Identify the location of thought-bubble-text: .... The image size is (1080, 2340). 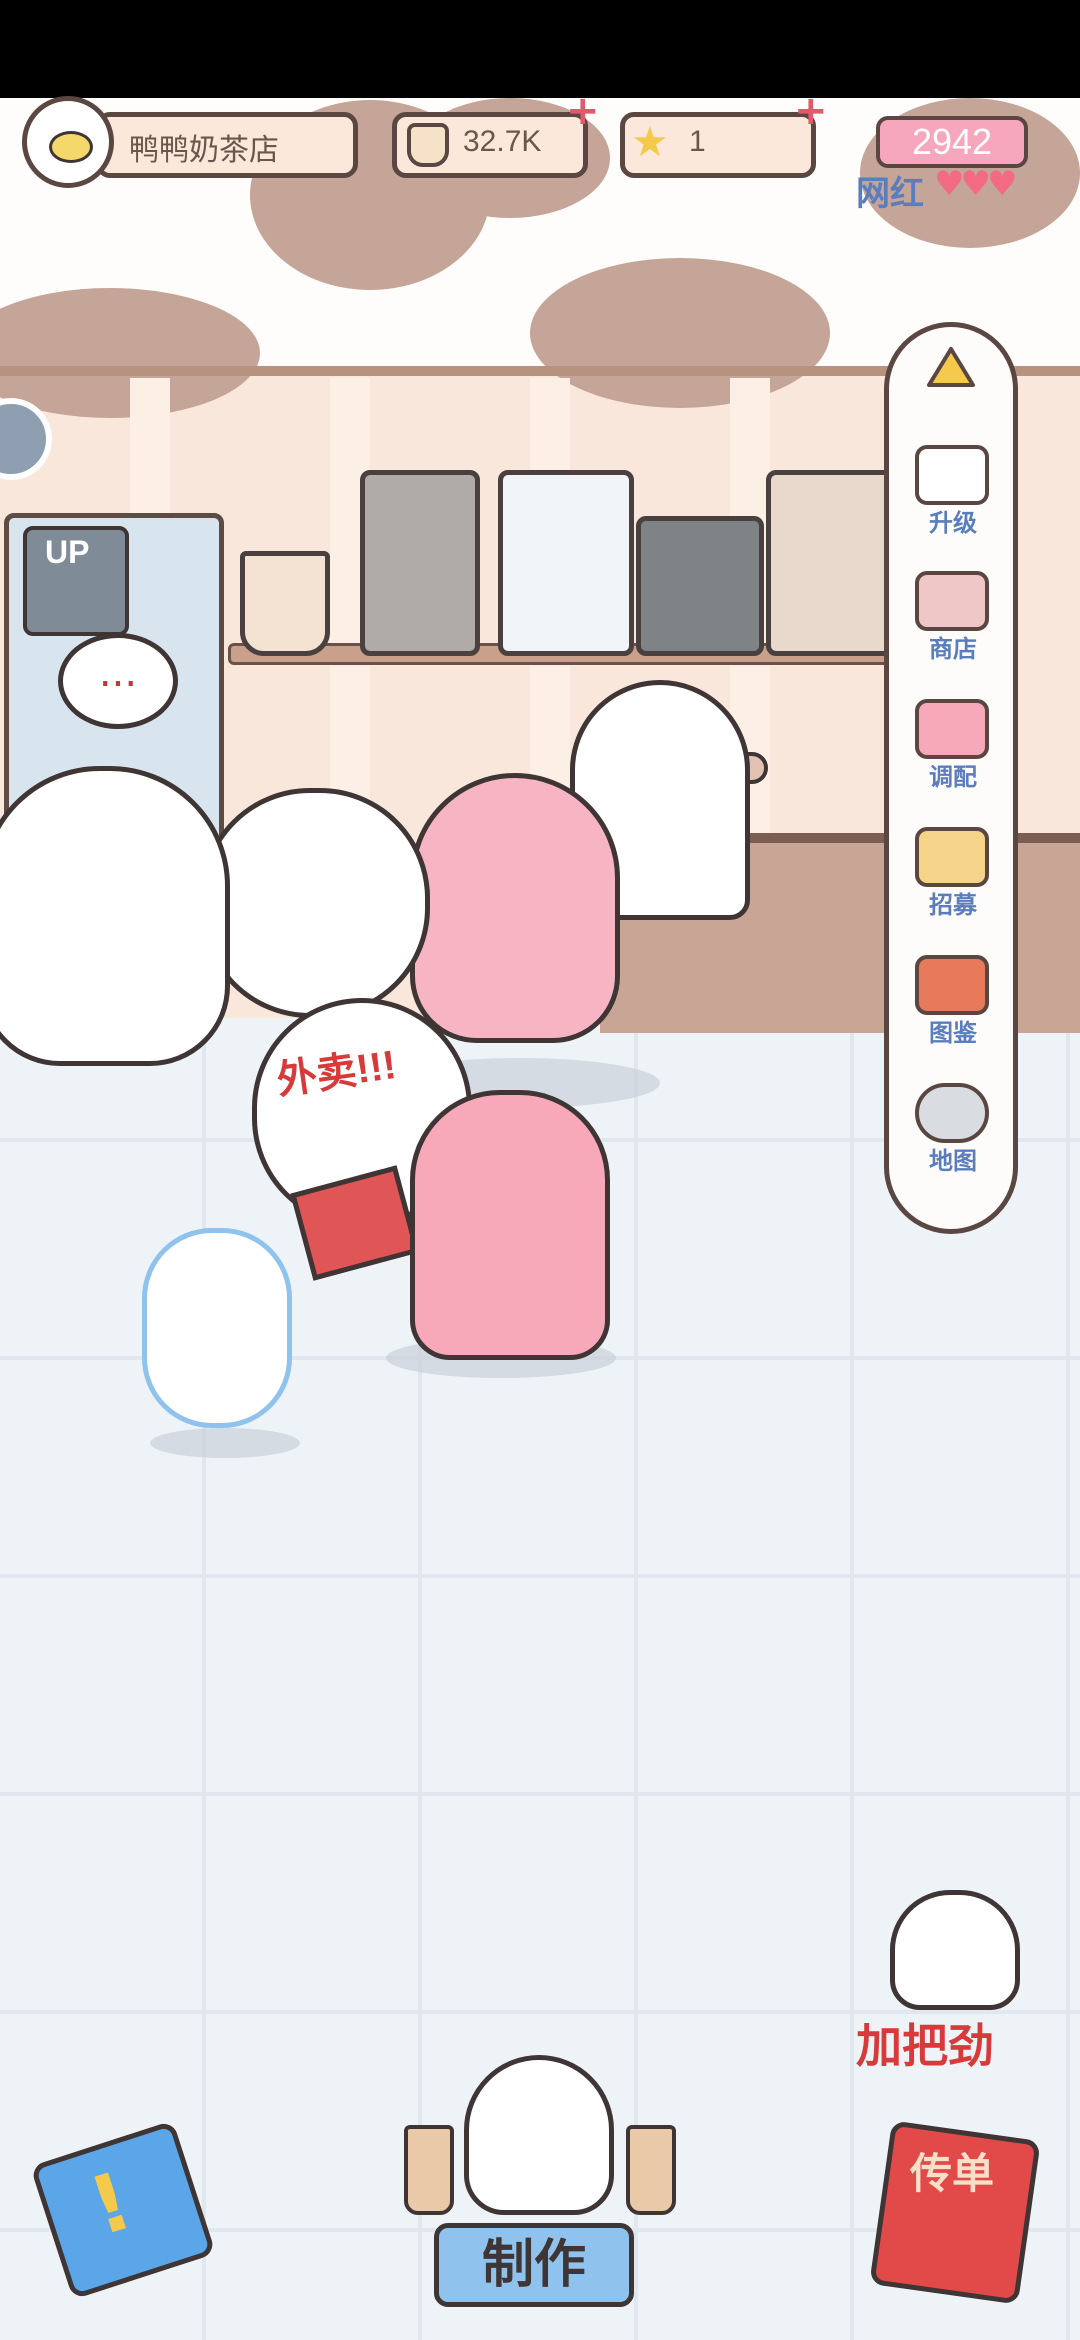
(118, 673).